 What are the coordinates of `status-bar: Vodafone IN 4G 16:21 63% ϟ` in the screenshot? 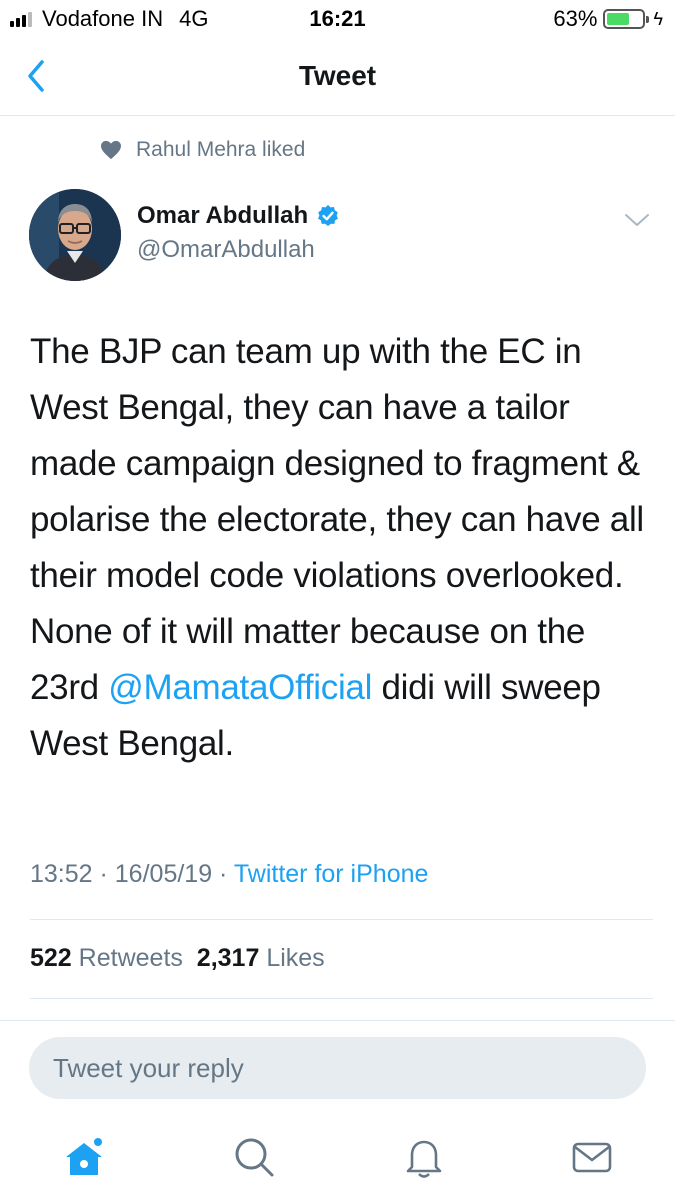 It's located at (337, 20).